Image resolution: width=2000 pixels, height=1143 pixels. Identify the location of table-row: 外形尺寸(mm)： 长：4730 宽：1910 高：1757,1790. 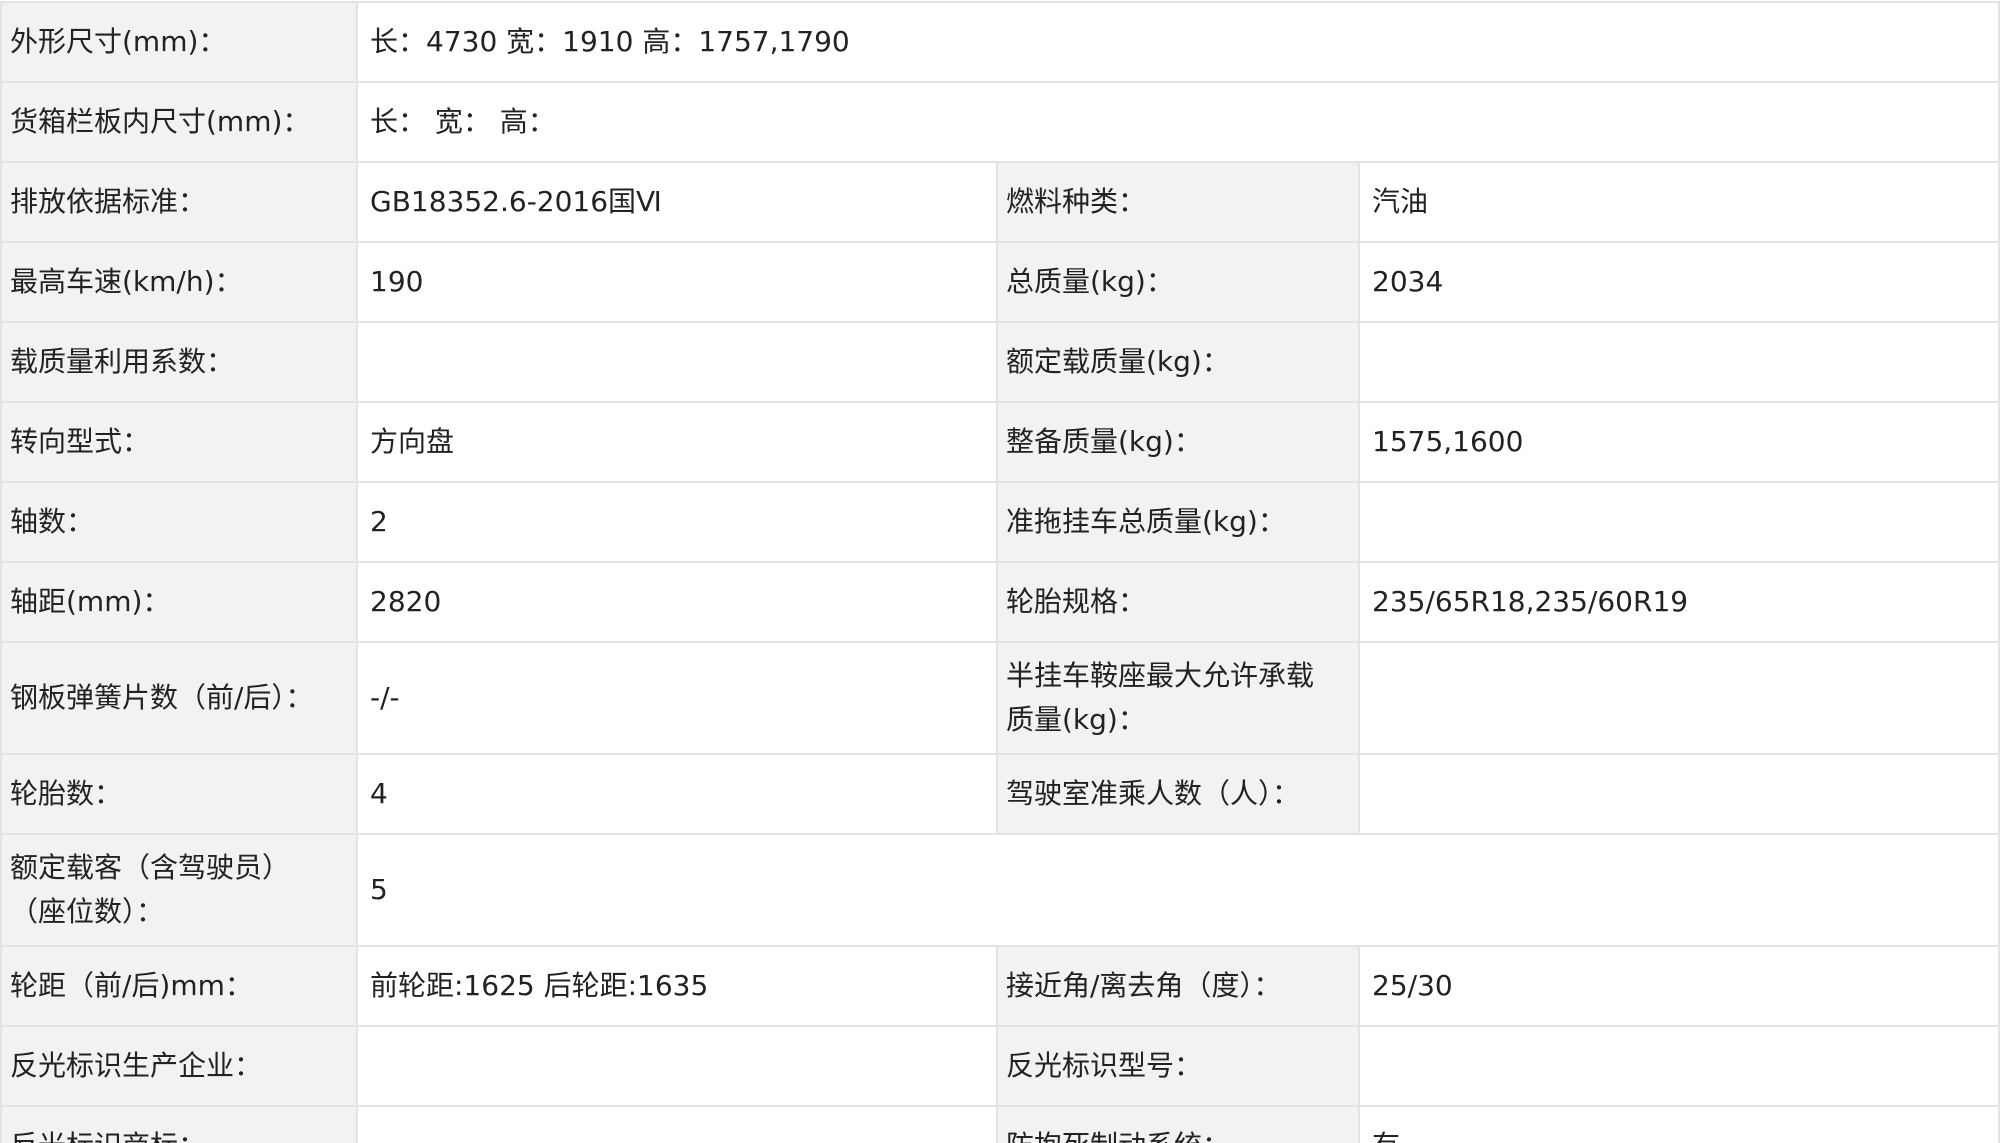
(1000, 42).